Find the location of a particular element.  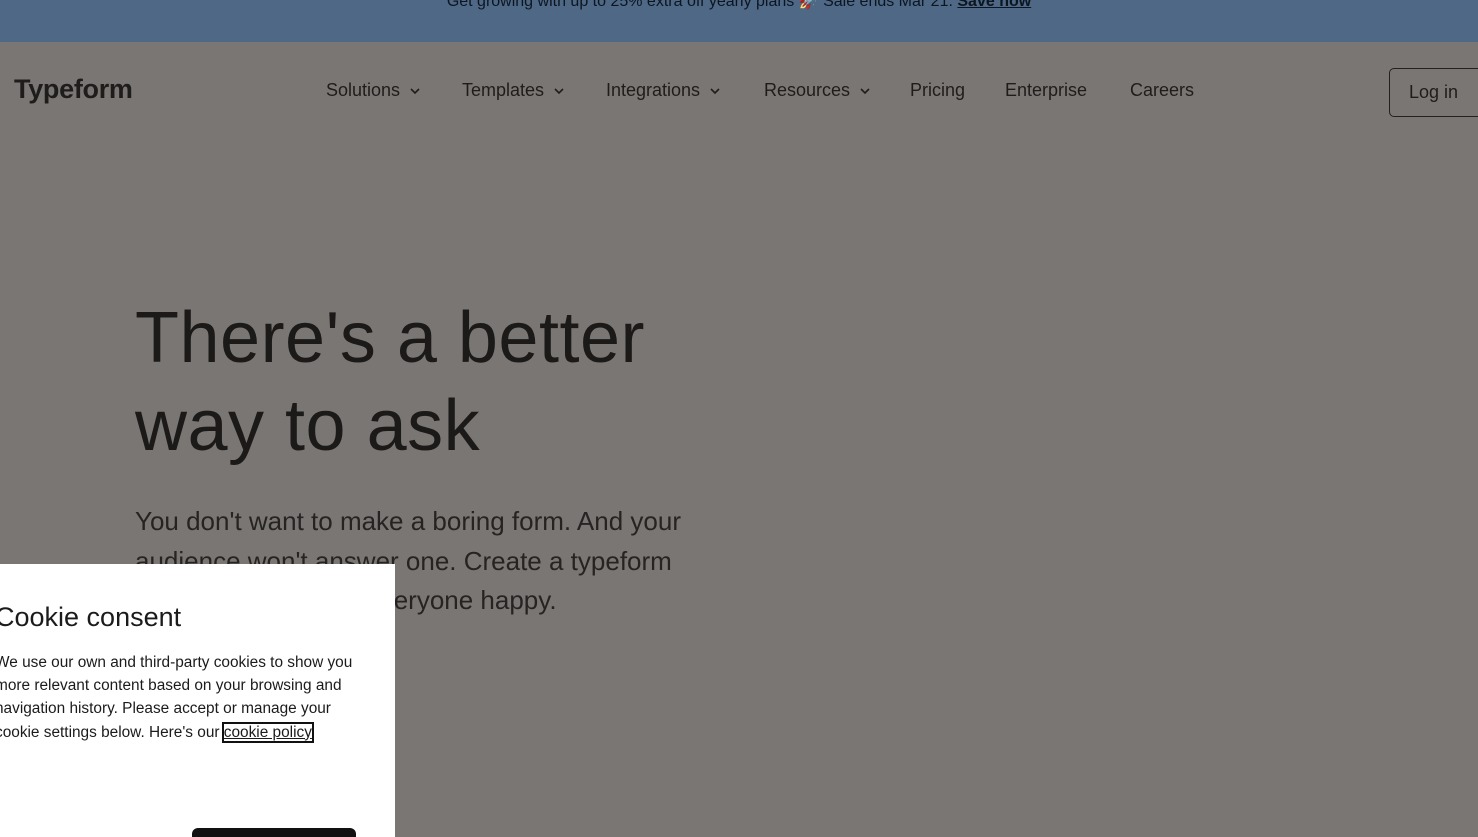

typeform-logo: Typeform is located at coordinates (73, 89).